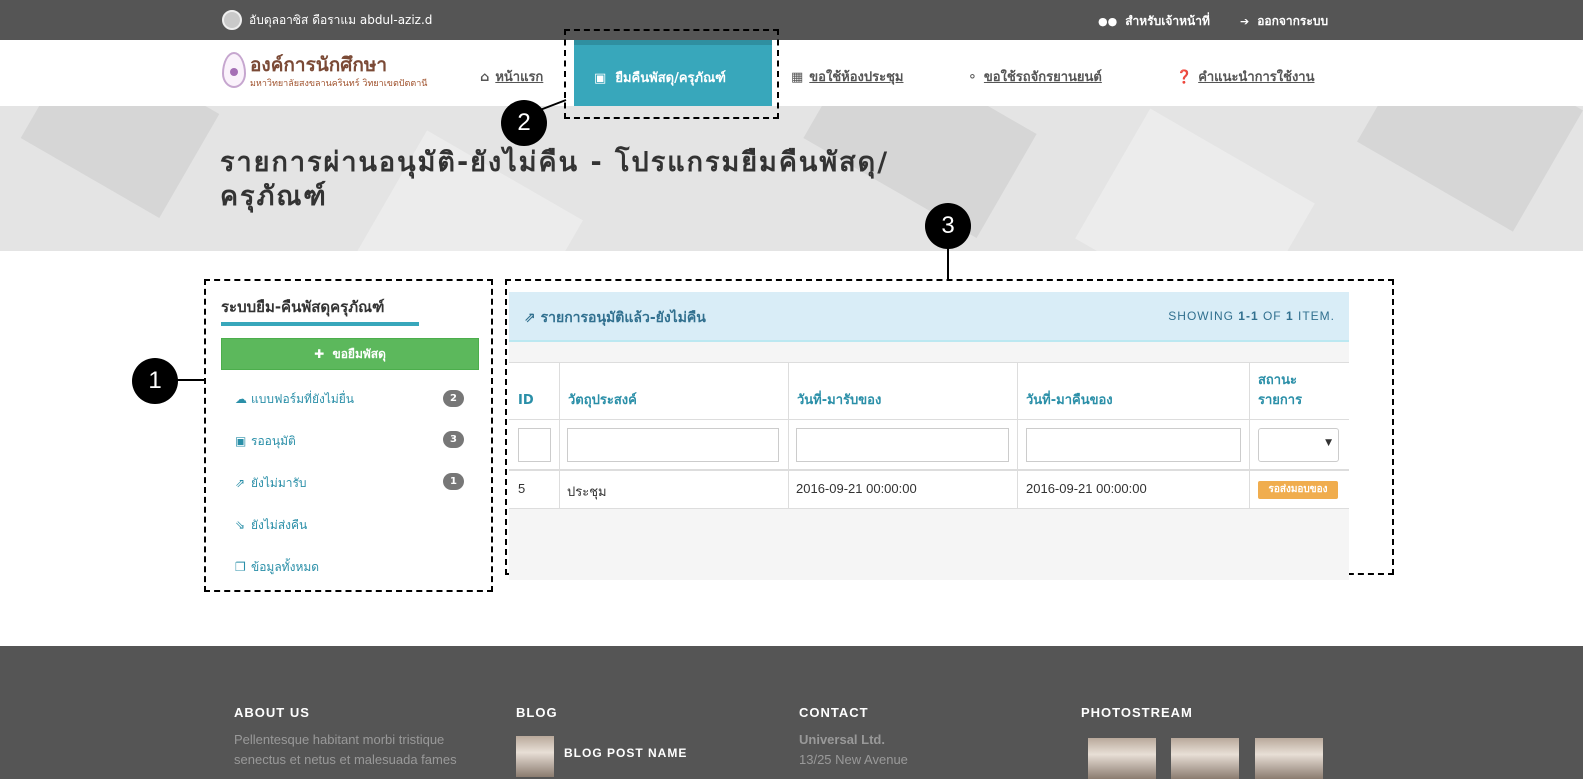  I want to click on blog-post-thumbnail, so click(535, 756).